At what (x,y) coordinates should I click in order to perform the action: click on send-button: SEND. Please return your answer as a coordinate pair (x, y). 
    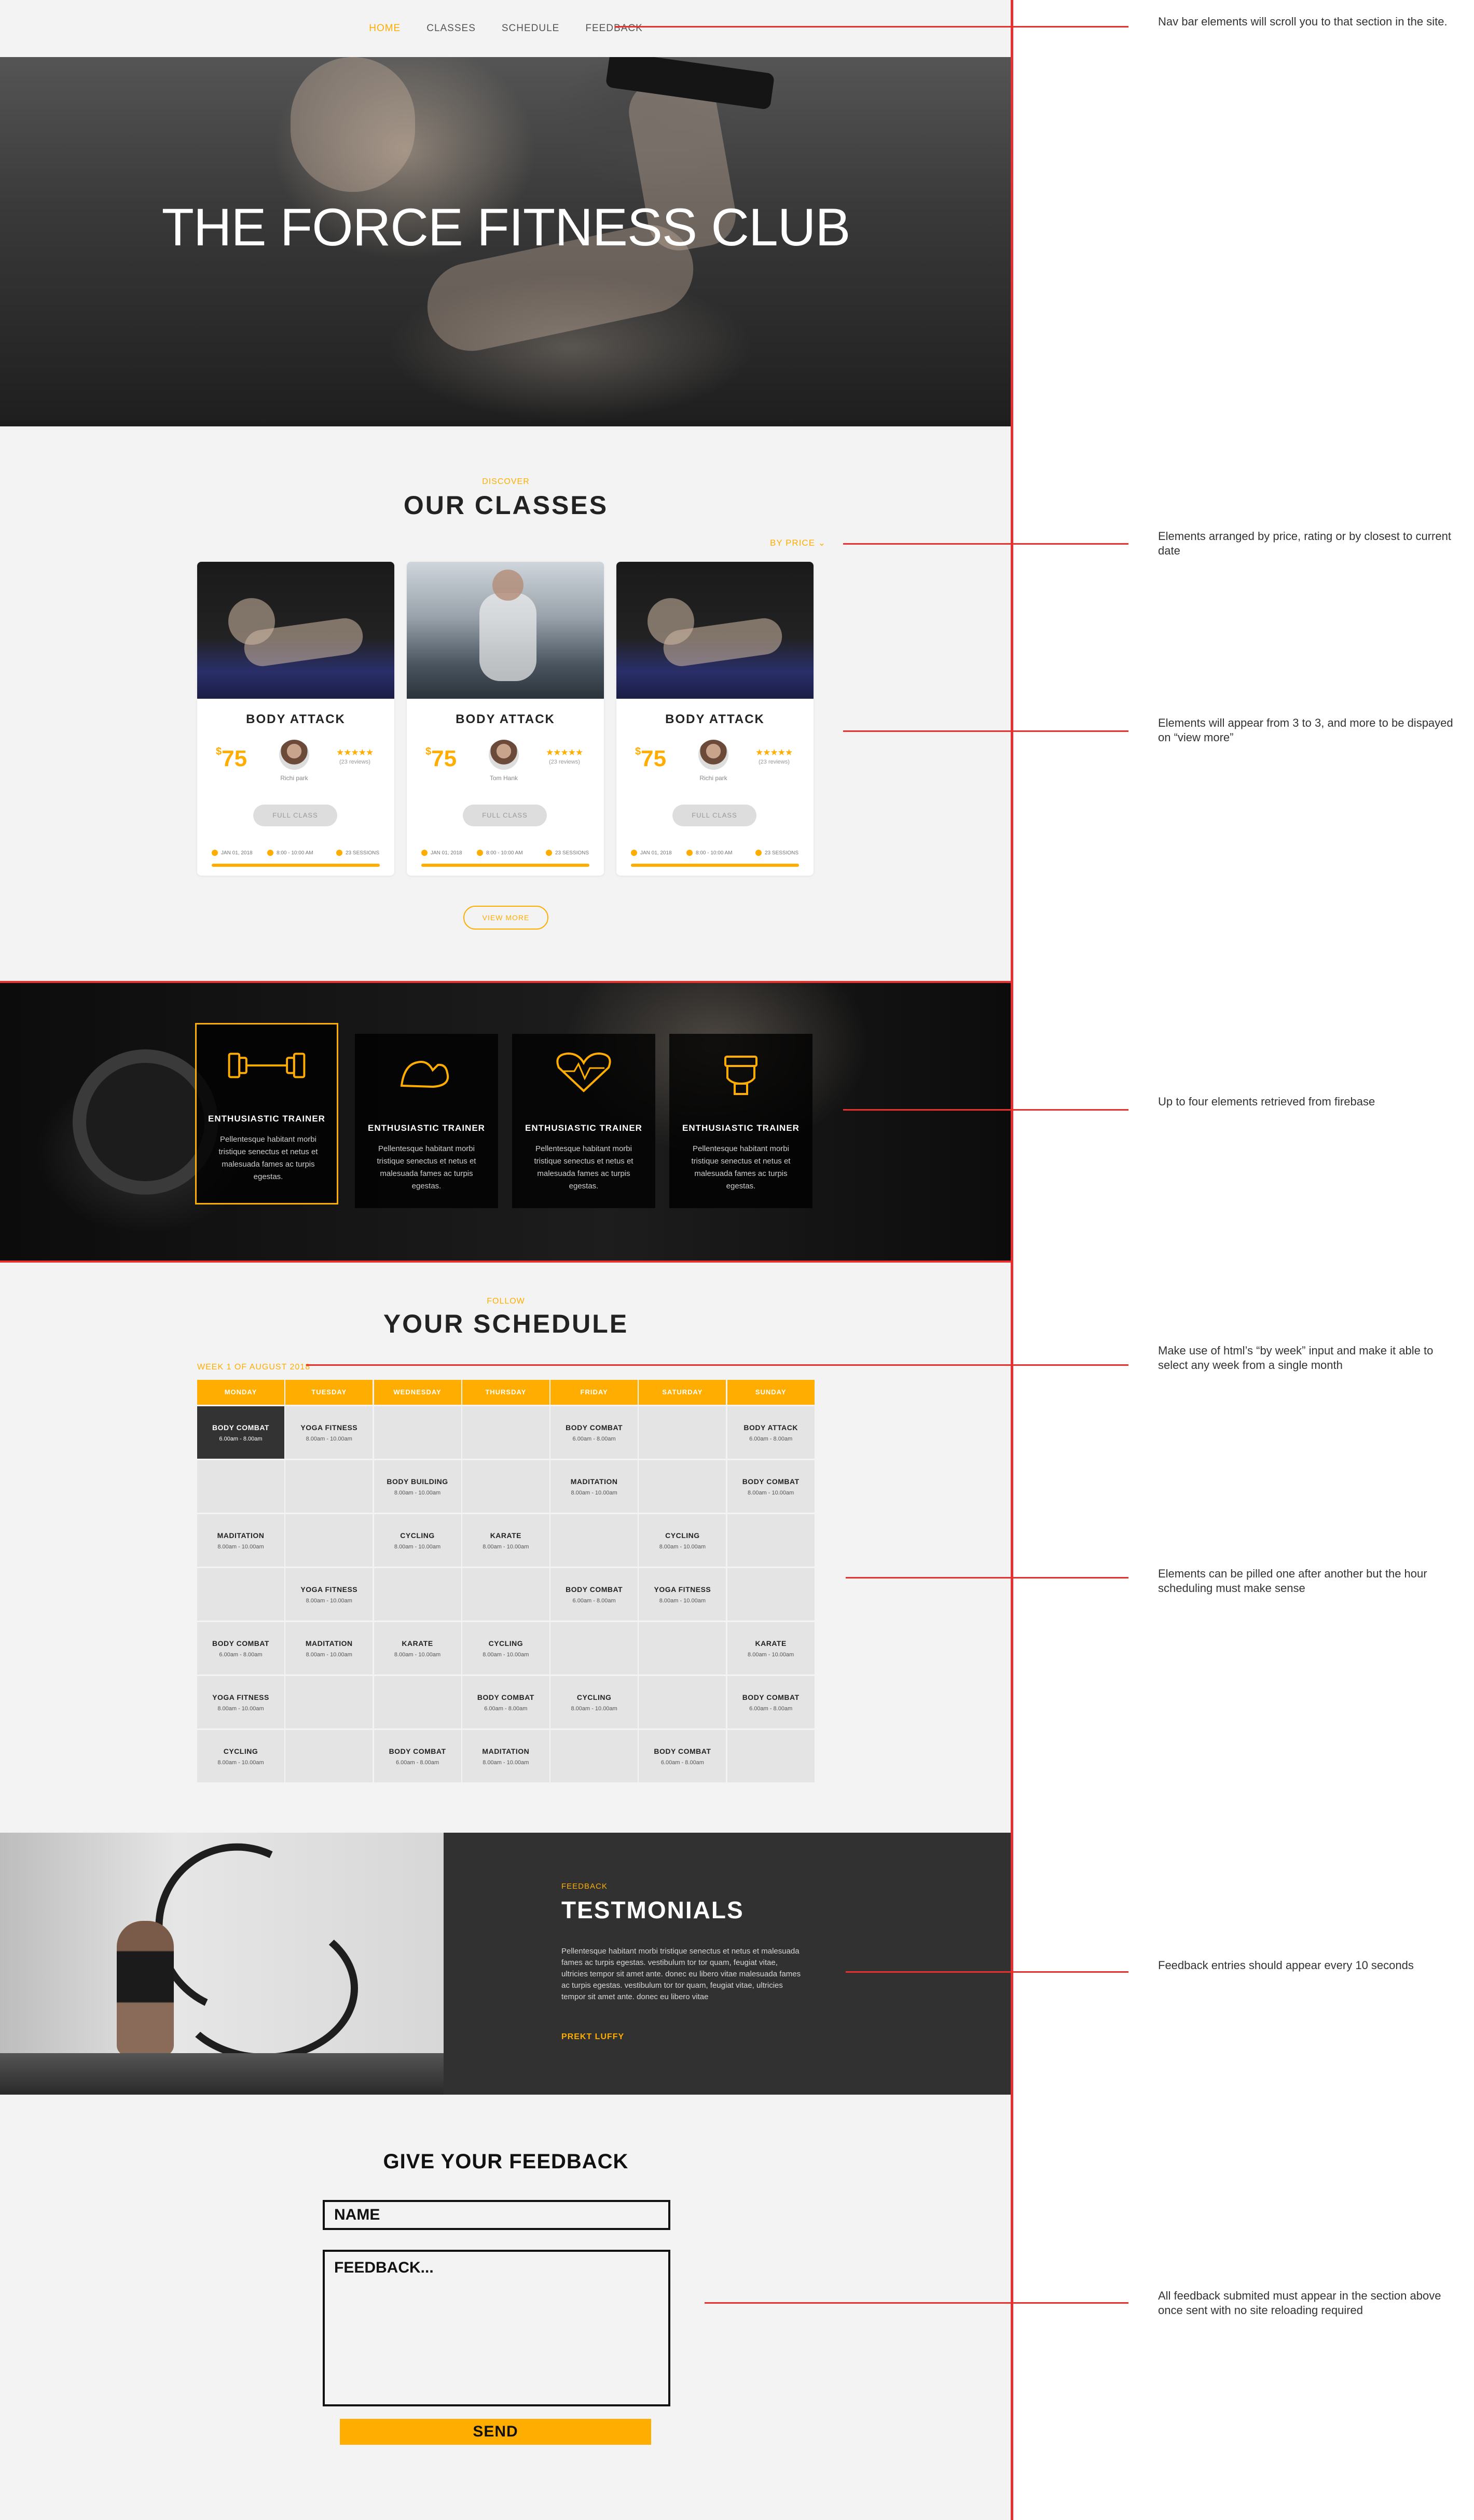
    Looking at the image, I should click on (496, 2432).